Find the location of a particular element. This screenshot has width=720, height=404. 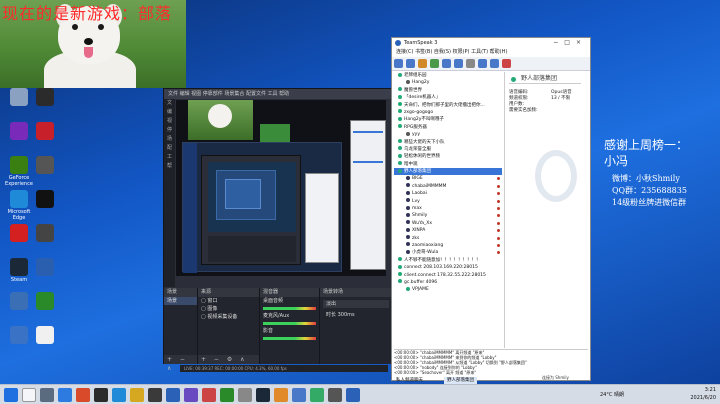

tree-item: 小虎哥-Wula is located at coordinates (448, 252).